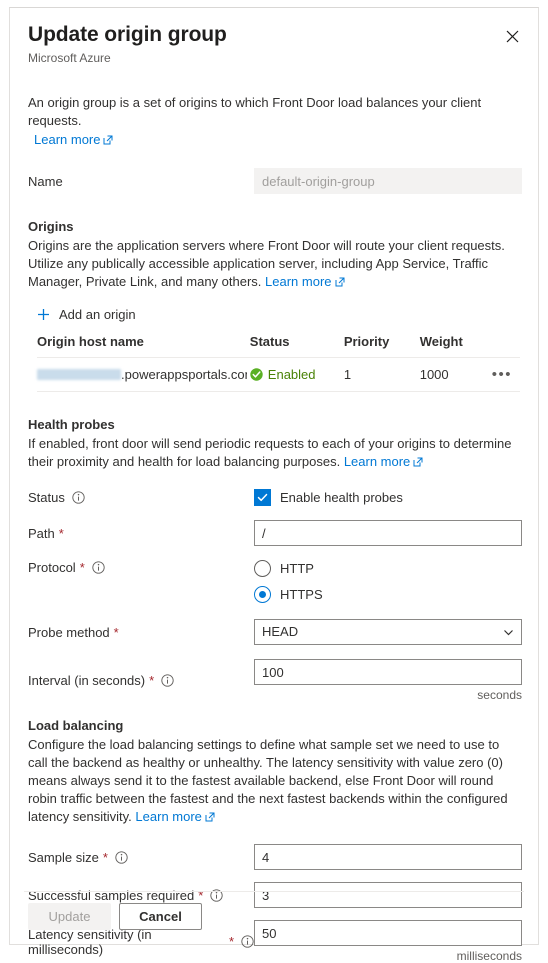 This screenshot has height=963, width=548. Describe the element at coordinates (90, 941) in the screenshot. I see `latency-sensitivity-label: Latency sensitivity (in milliseconds)` at that location.